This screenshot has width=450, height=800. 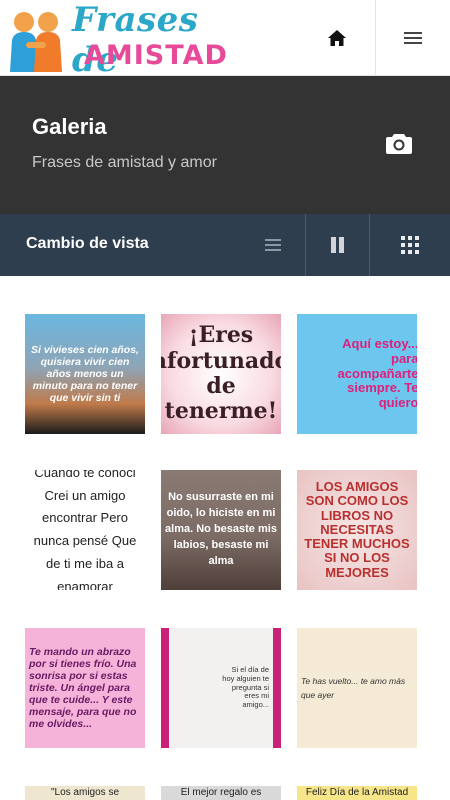 I want to click on gallery-image: El mejor regalo es, so click(x=221, y=793).